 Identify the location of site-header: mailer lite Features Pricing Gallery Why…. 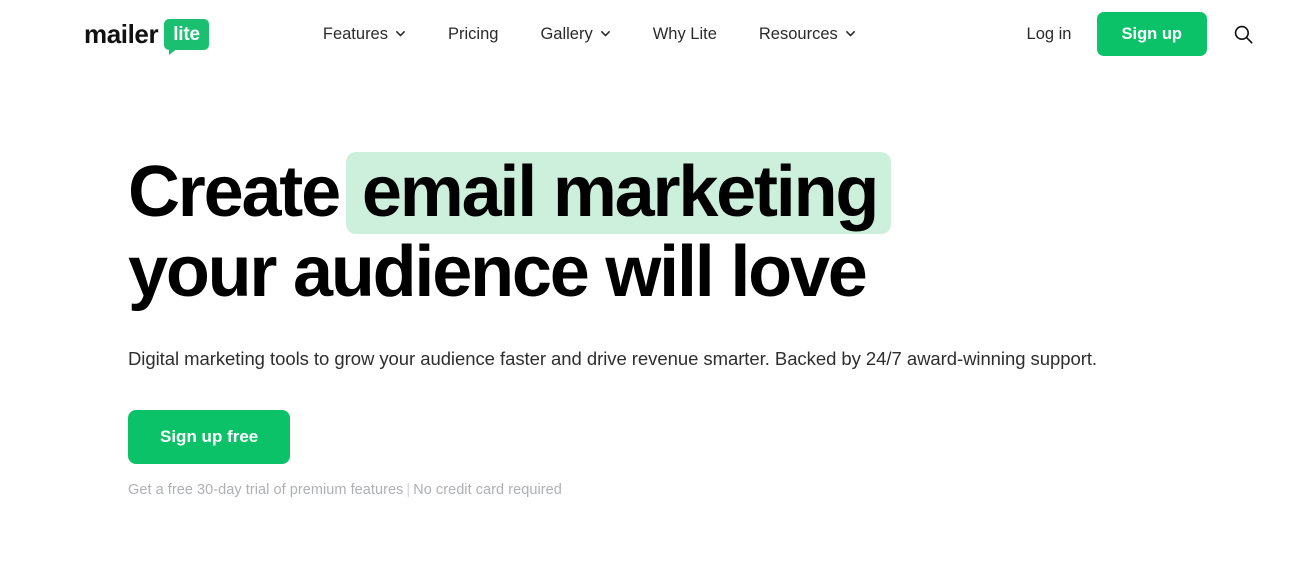
(658, 34).